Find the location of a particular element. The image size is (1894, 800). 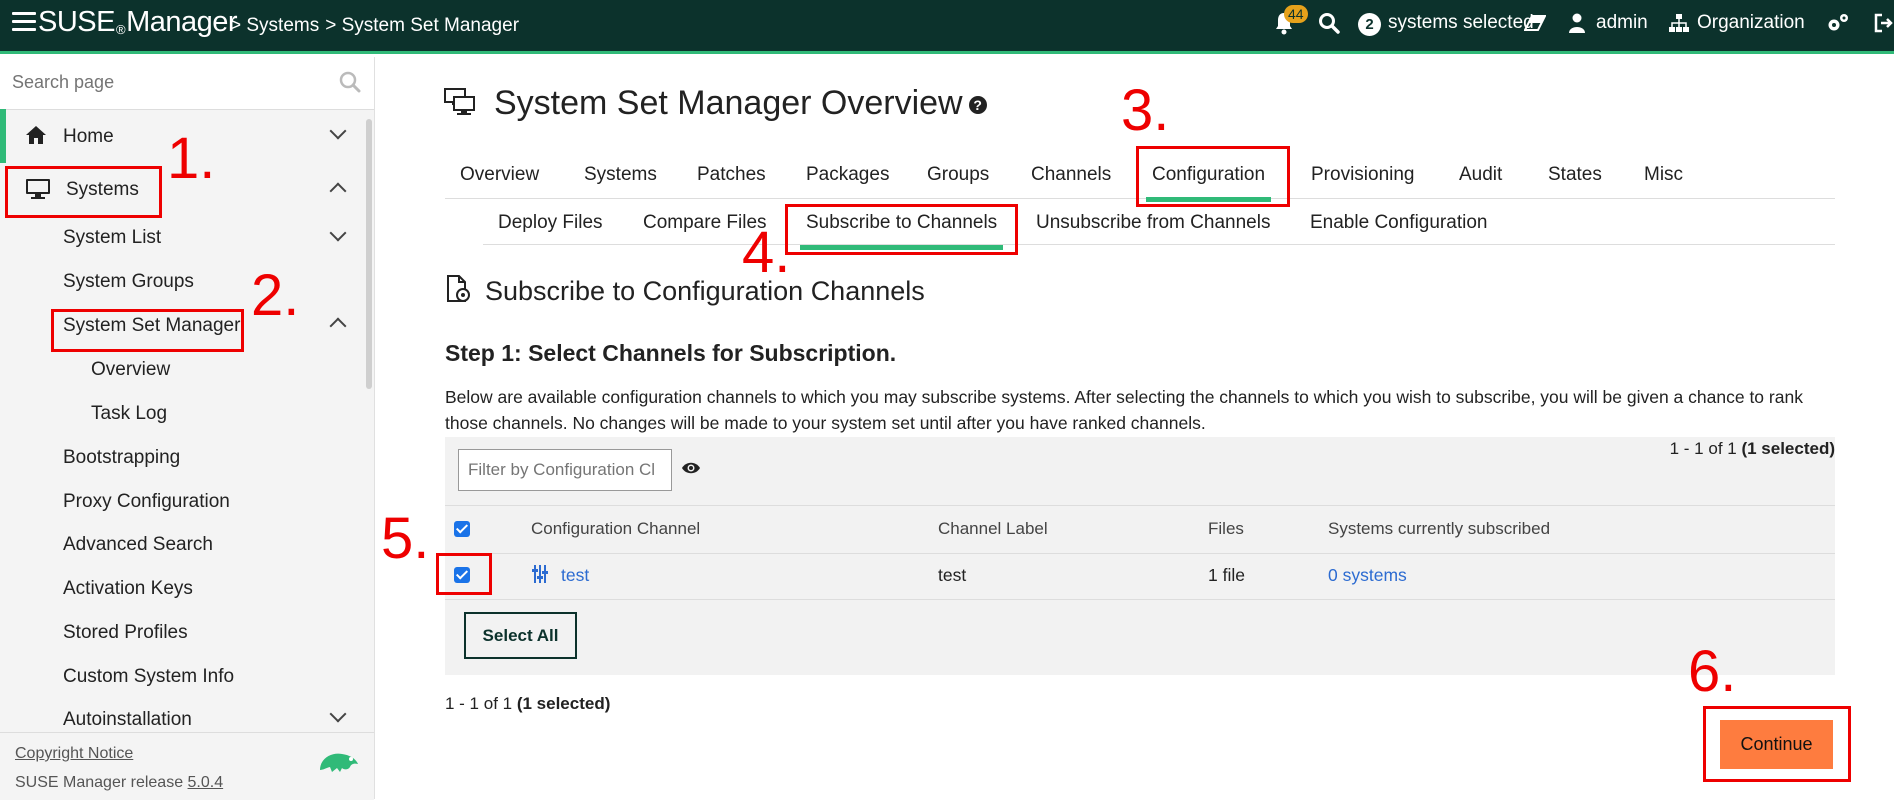

sidebar-item-system-groups: System Groups is located at coordinates (128, 282).